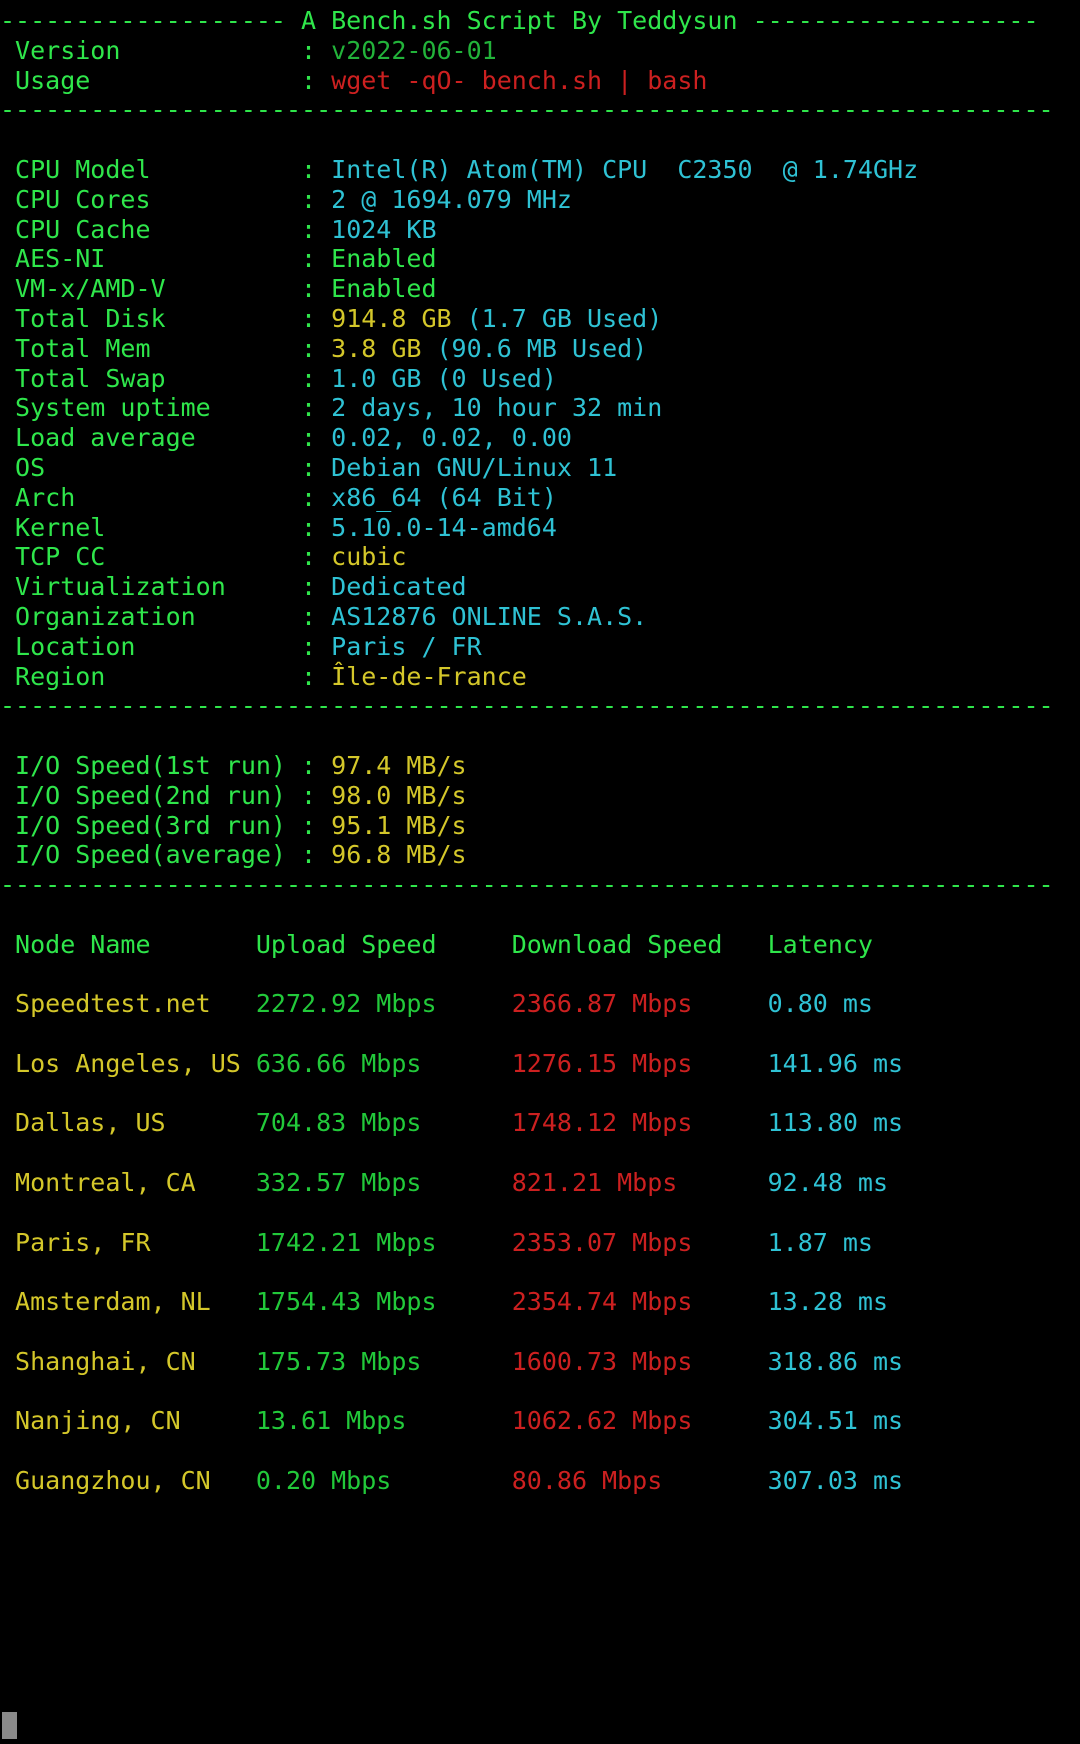 This screenshot has height=1744, width=1080. What do you see at coordinates (489, 616) in the screenshot?
I see `sysinfo-value: AS12876 ONLINE S.A.S.` at bounding box center [489, 616].